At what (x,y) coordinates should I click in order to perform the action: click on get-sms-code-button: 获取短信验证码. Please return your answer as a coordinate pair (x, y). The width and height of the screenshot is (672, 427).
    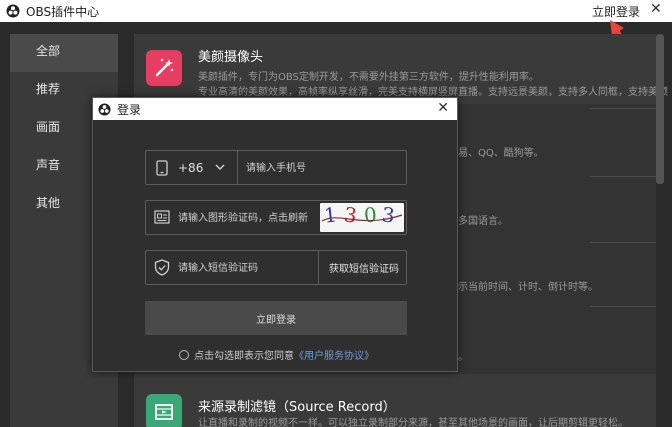
    Looking at the image, I should click on (364, 267).